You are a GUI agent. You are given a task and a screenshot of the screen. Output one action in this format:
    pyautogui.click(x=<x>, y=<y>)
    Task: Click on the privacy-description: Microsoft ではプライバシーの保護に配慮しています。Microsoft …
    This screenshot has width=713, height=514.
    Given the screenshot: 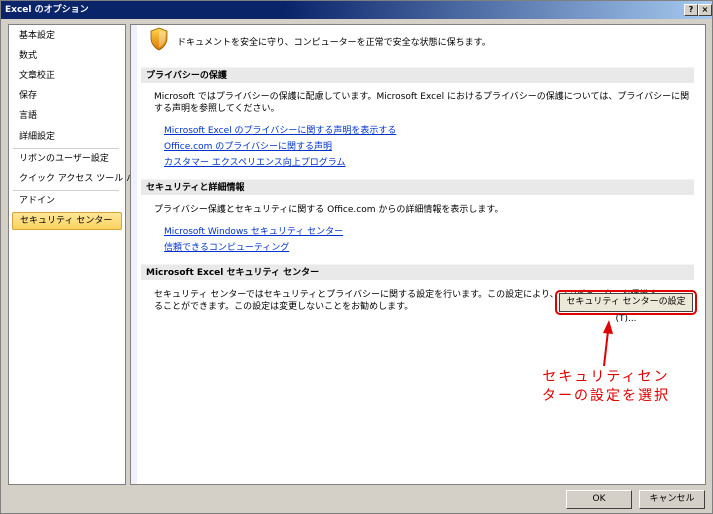 What is the action you would take?
    pyautogui.click(x=422, y=103)
    